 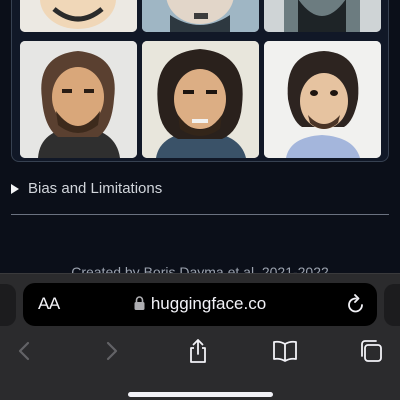 I want to click on back-arrow-icon, so click(x=24, y=351).